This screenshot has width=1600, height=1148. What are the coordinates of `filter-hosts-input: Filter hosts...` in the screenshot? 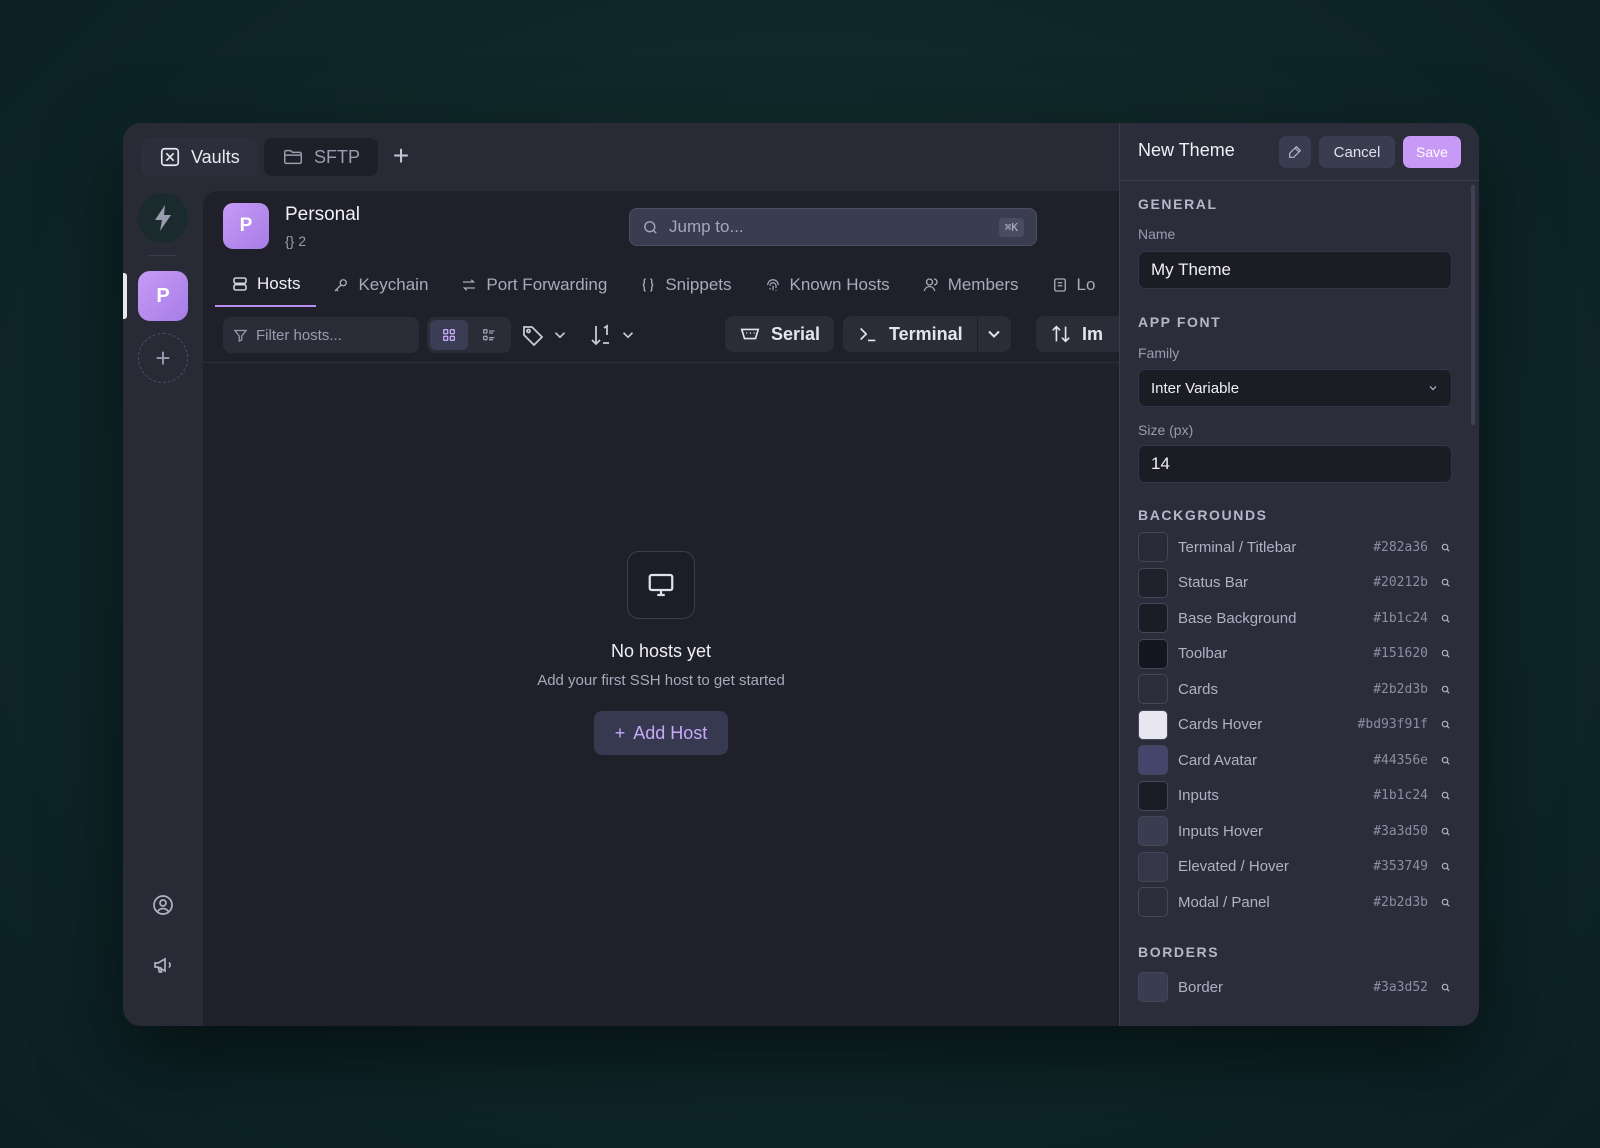 It's located at (321, 335).